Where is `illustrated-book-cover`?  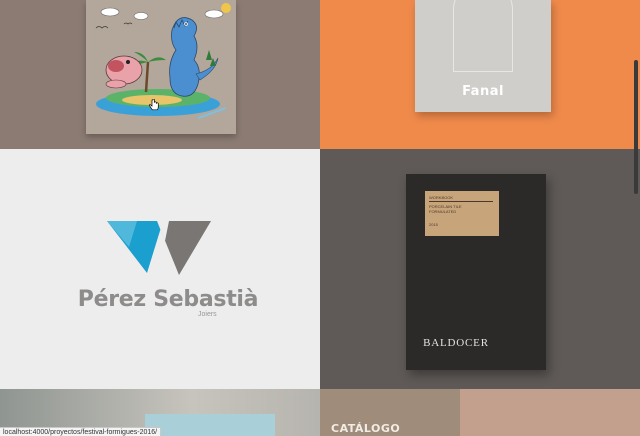 illustrated-book-cover is located at coordinates (161, 67).